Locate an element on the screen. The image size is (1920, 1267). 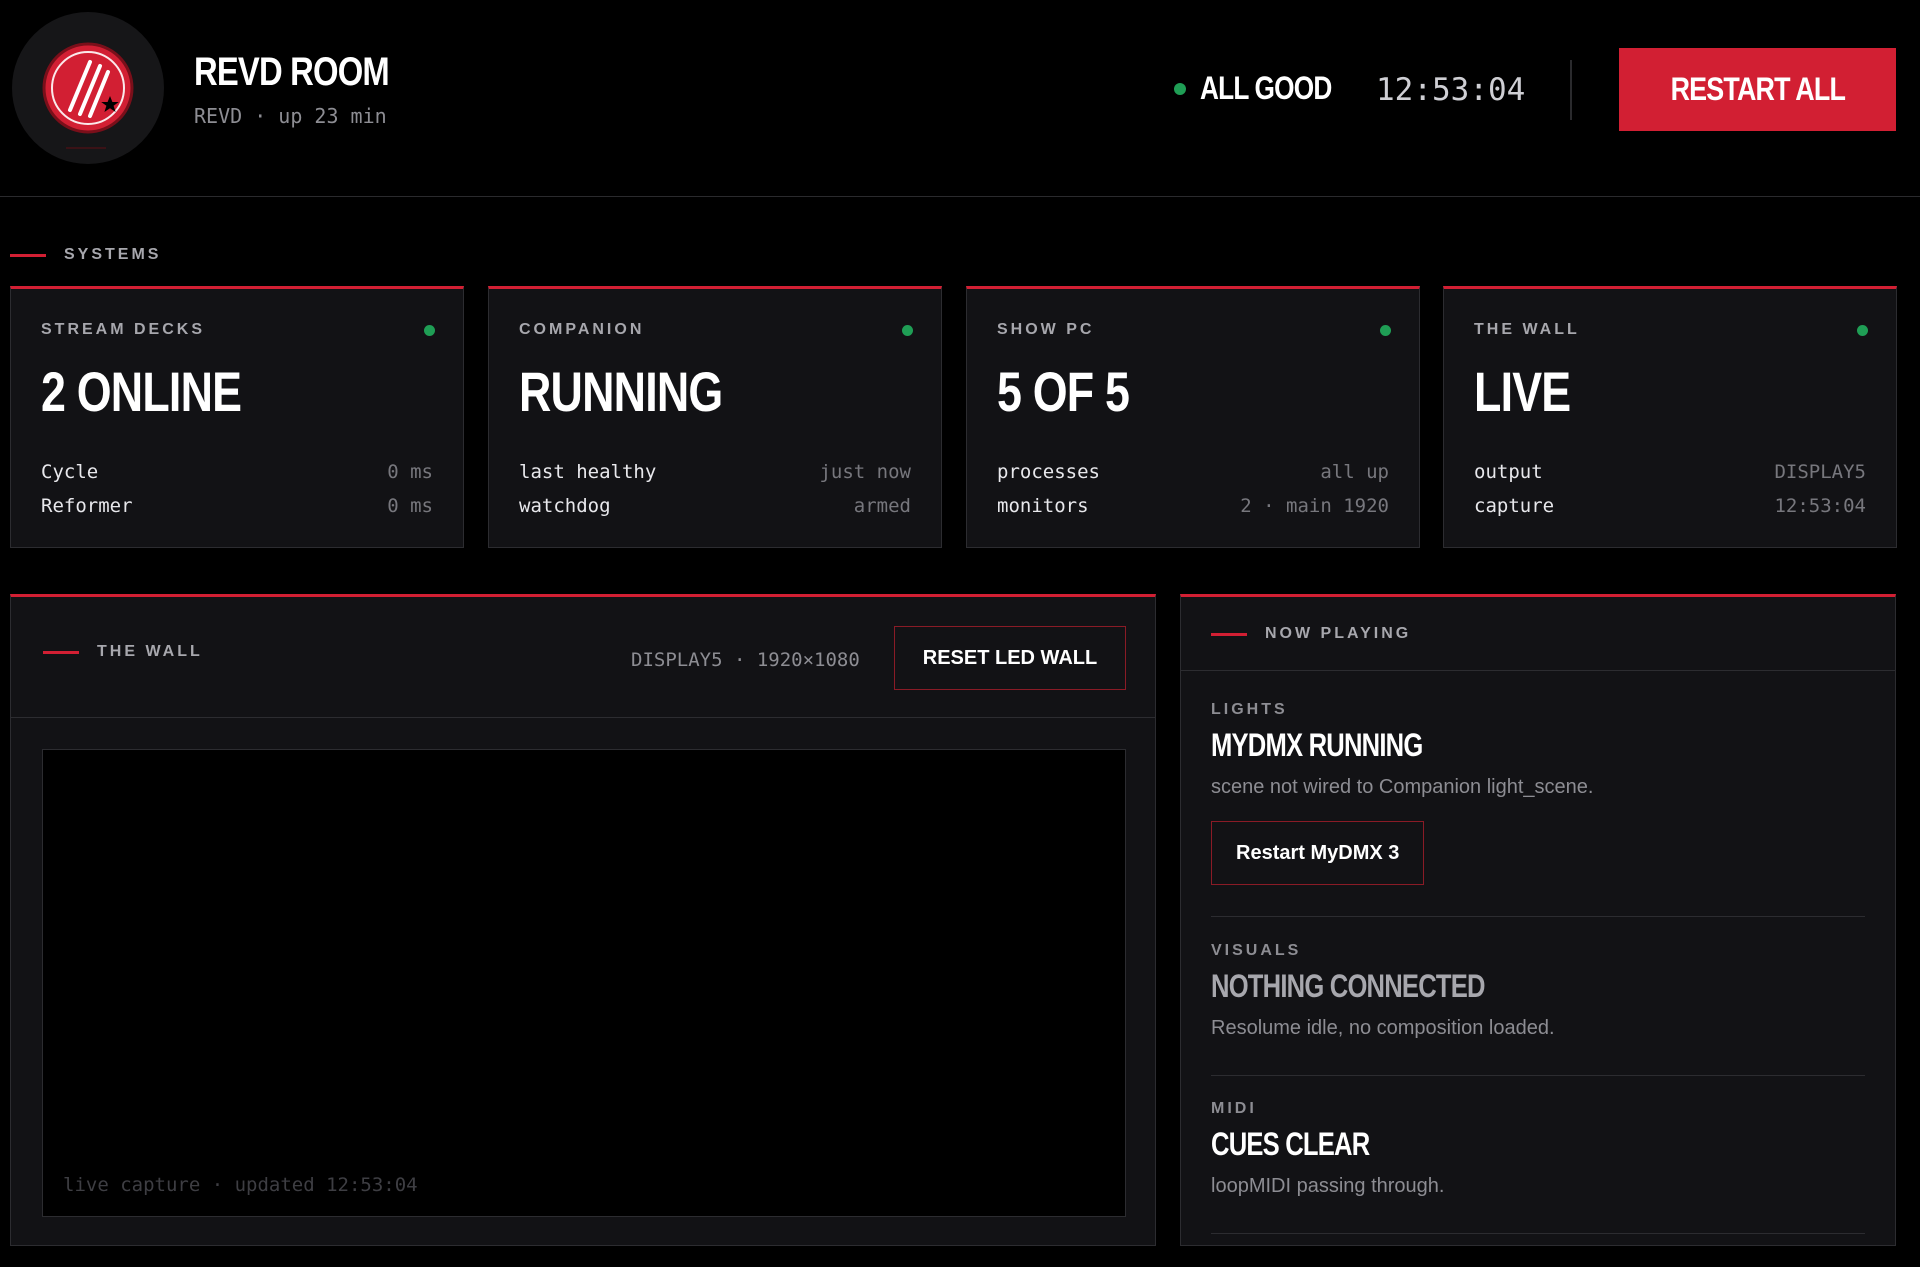
capture-status: live capture · updated 12:53:04 is located at coordinates (240, 1185).